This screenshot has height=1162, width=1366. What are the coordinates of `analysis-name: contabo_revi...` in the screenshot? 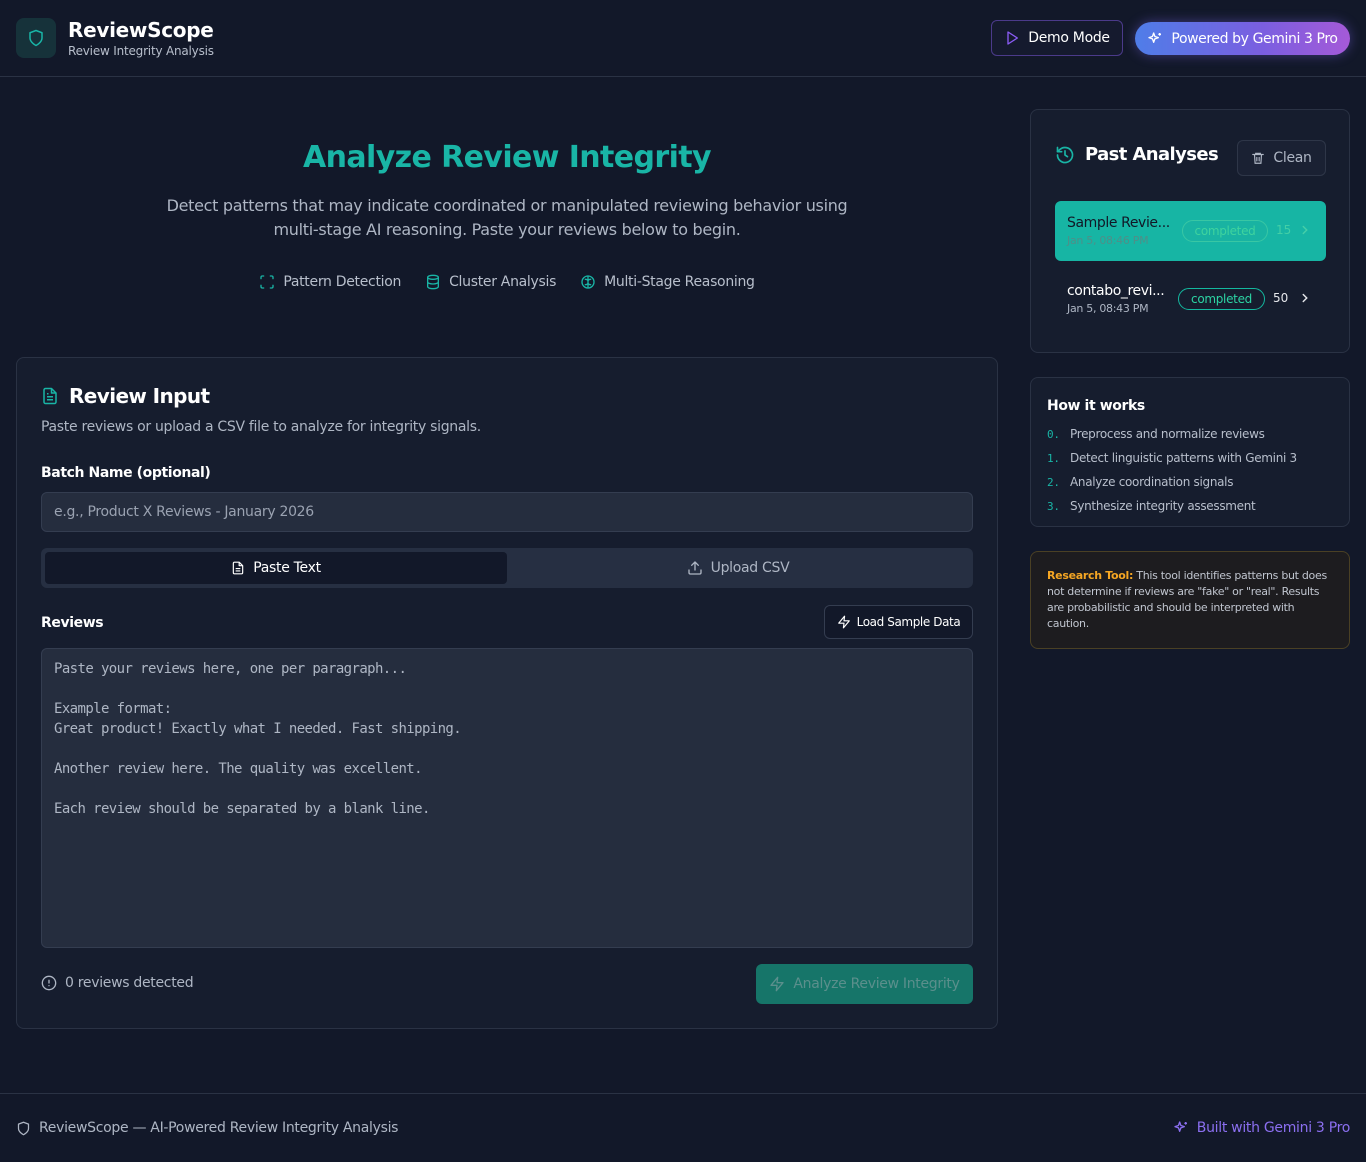 It's located at (1116, 291).